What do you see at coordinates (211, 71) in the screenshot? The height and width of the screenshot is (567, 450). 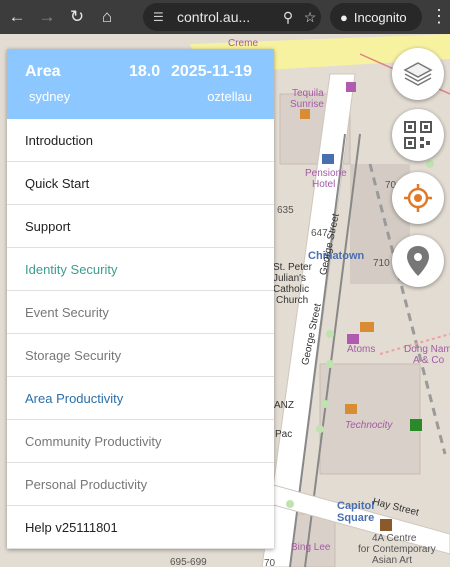 I see `panel-date: 2025-11-19` at bounding box center [211, 71].